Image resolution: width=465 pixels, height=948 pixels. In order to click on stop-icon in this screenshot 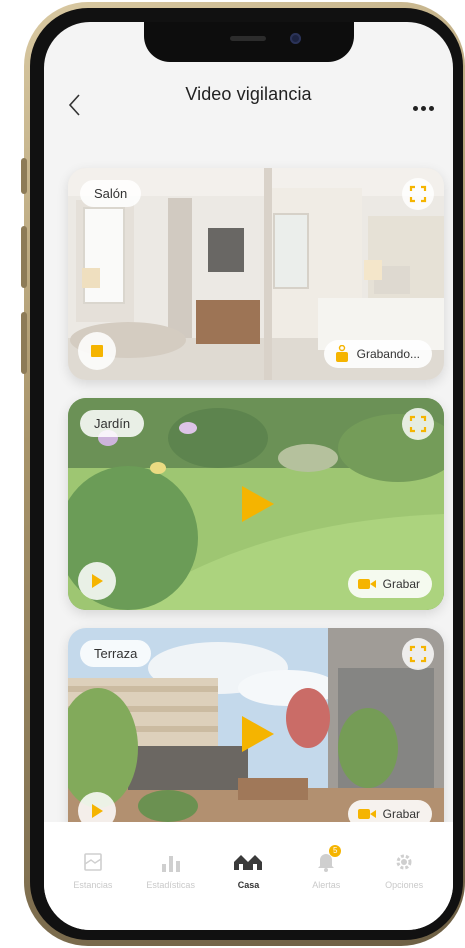, I will do `click(97, 351)`.